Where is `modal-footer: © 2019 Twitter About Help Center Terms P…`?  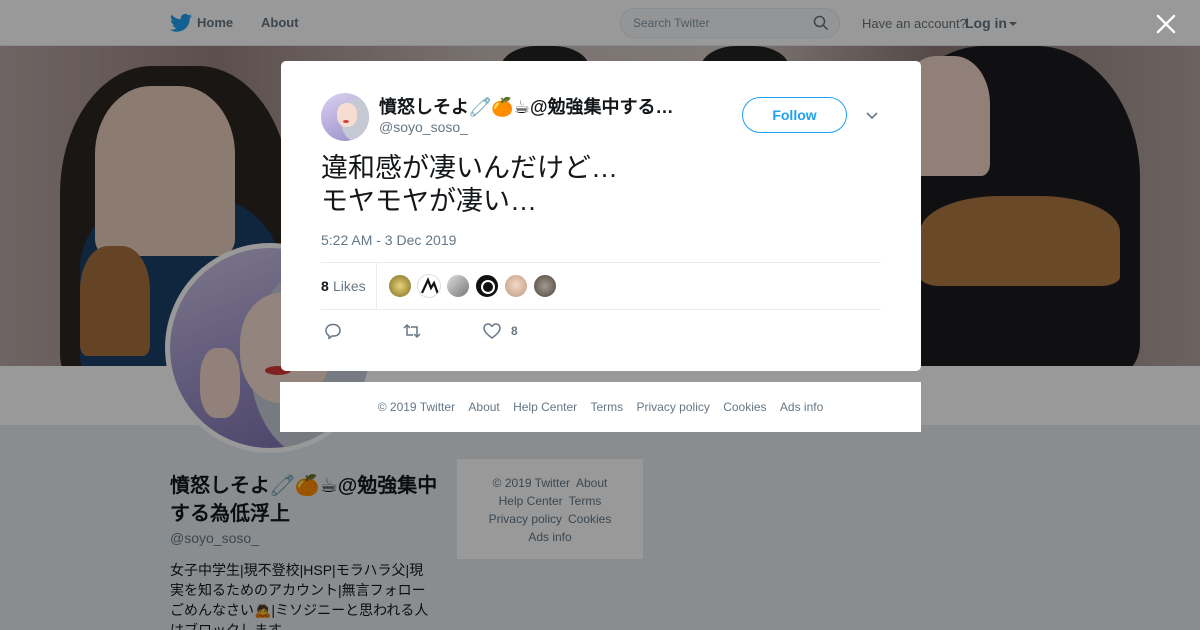 modal-footer: © 2019 Twitter About Help Center Terms P… is located at coordinates (600, 407).